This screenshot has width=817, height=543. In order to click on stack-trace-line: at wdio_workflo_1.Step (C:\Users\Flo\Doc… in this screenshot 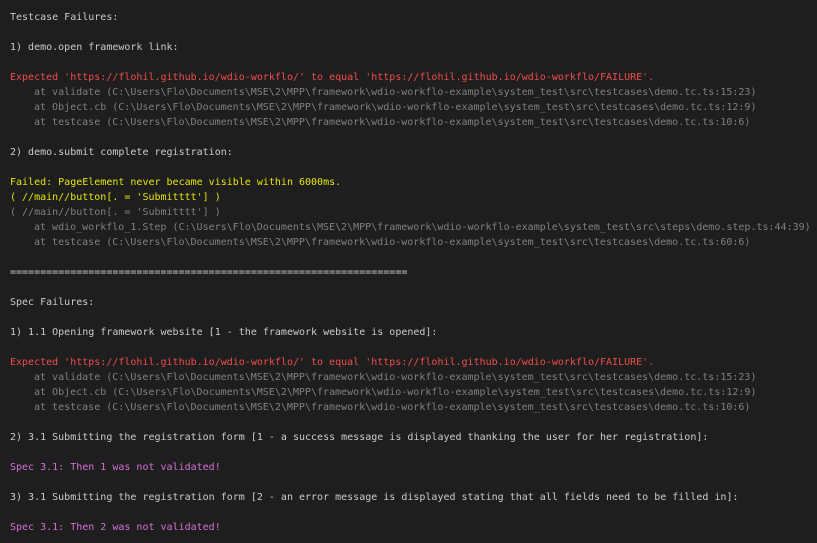, I will do `click(422, 227)`.